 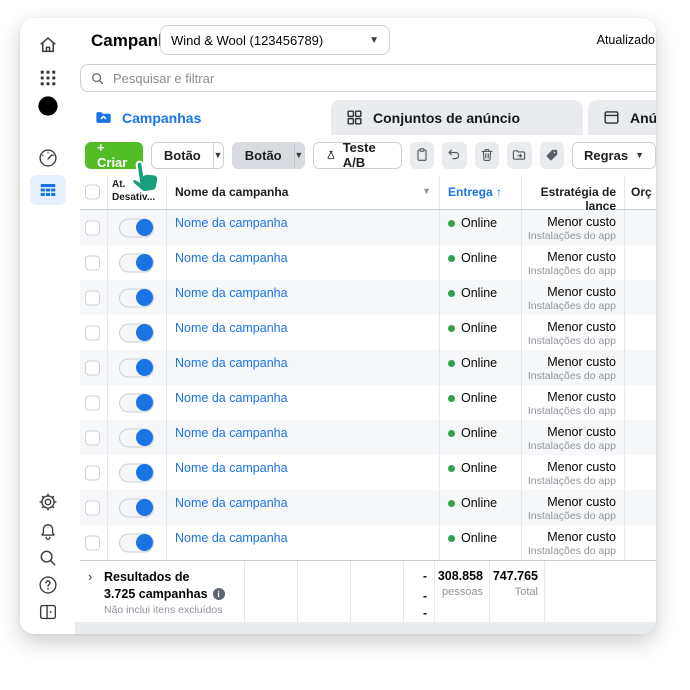 I want to click on tab-anuncios: Anún, so click(x=622, y=117).